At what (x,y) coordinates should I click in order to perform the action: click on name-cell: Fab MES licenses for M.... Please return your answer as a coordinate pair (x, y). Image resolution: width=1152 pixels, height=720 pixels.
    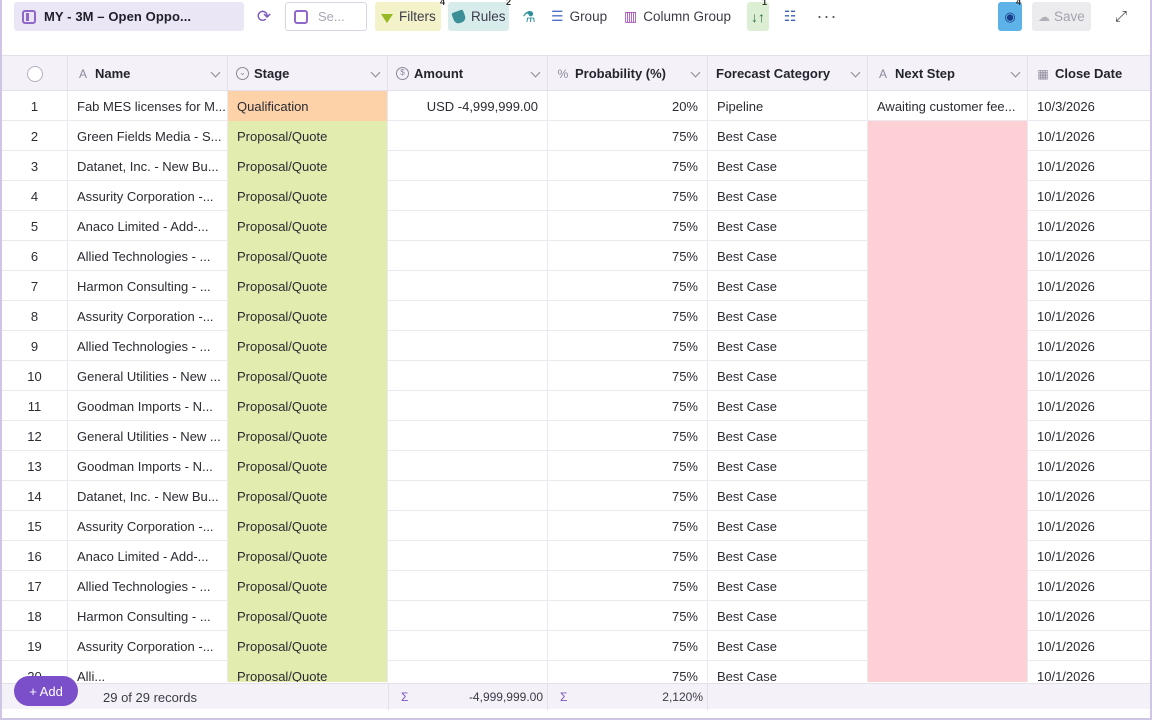
    Looking at the image, I should click on (148, 106).